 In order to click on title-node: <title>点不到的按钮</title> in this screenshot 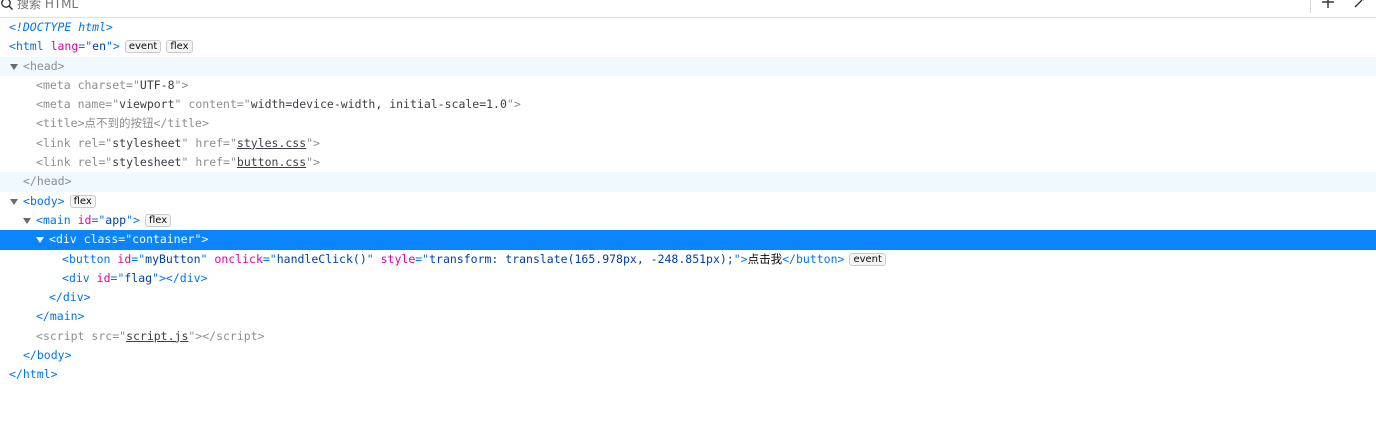, I will do `click(688, 123)`.